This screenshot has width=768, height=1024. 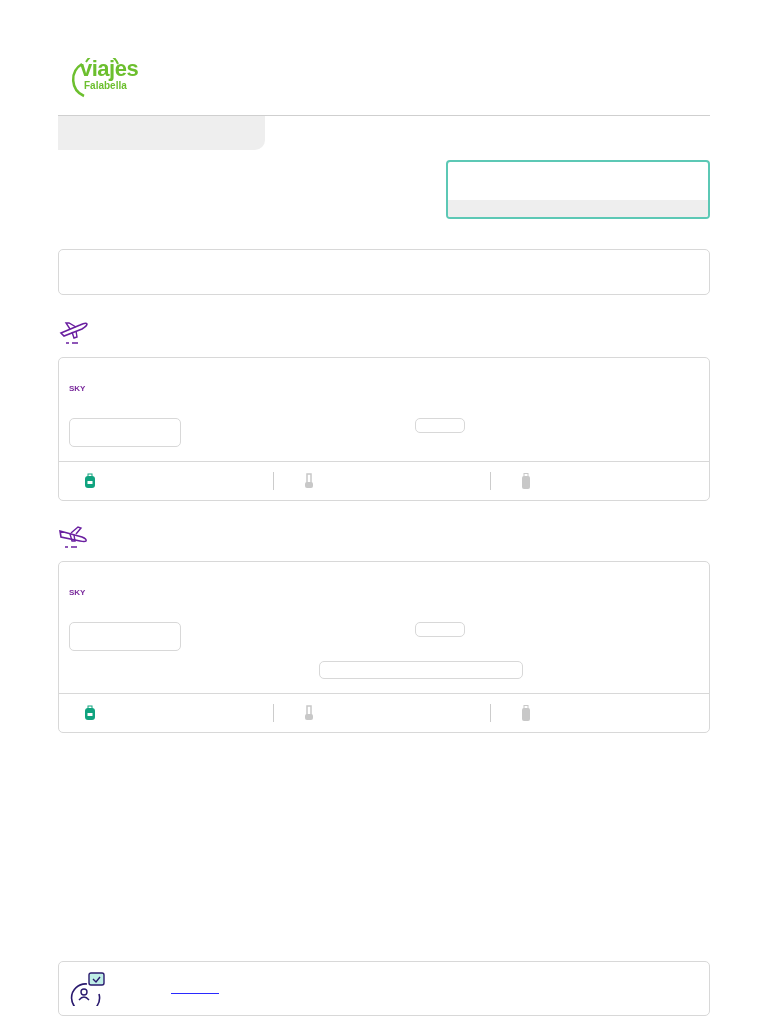 I want to click on brand-subtitle: Falabella, so click(x=105, y=85).